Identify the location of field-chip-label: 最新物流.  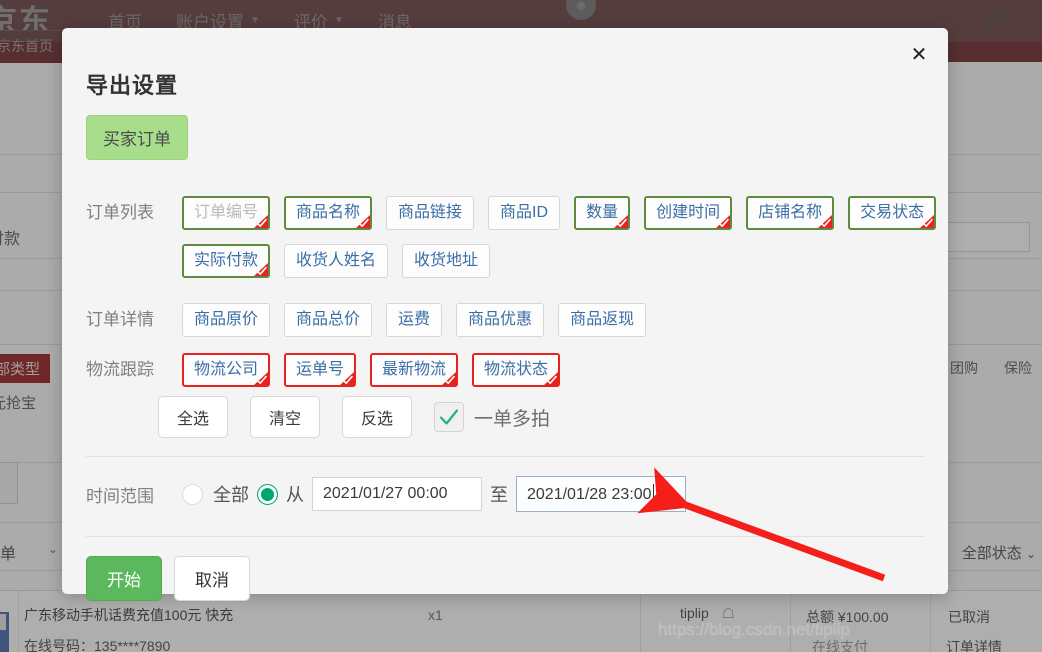
(414, 369).